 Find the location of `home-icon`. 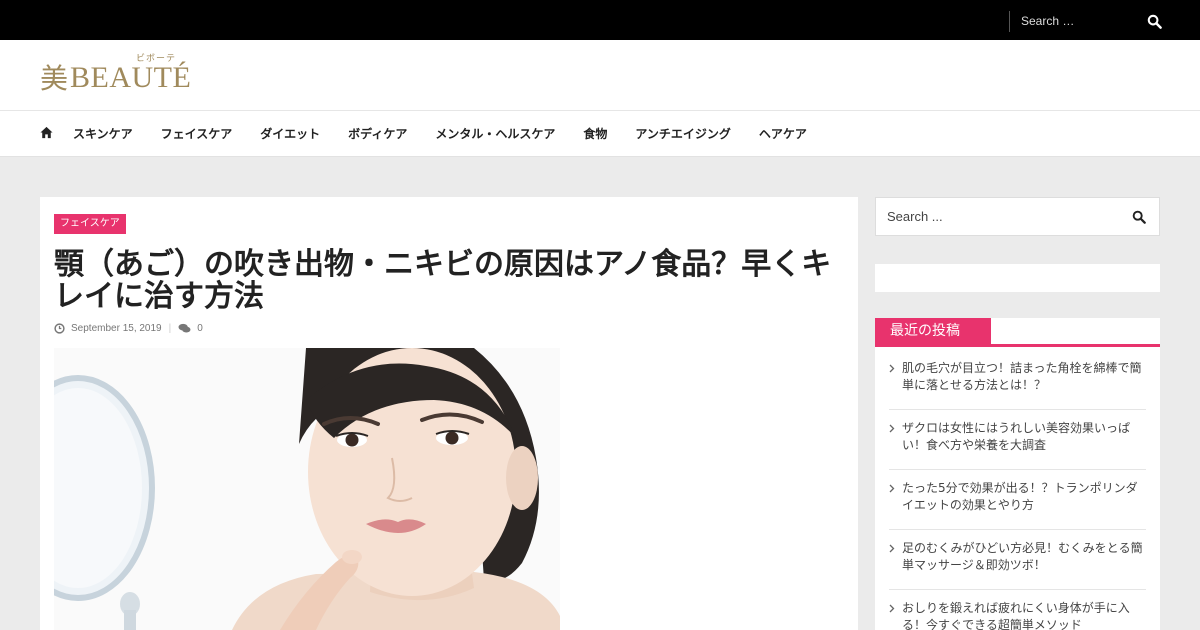

home-icon is located at coordinates (46, 132).